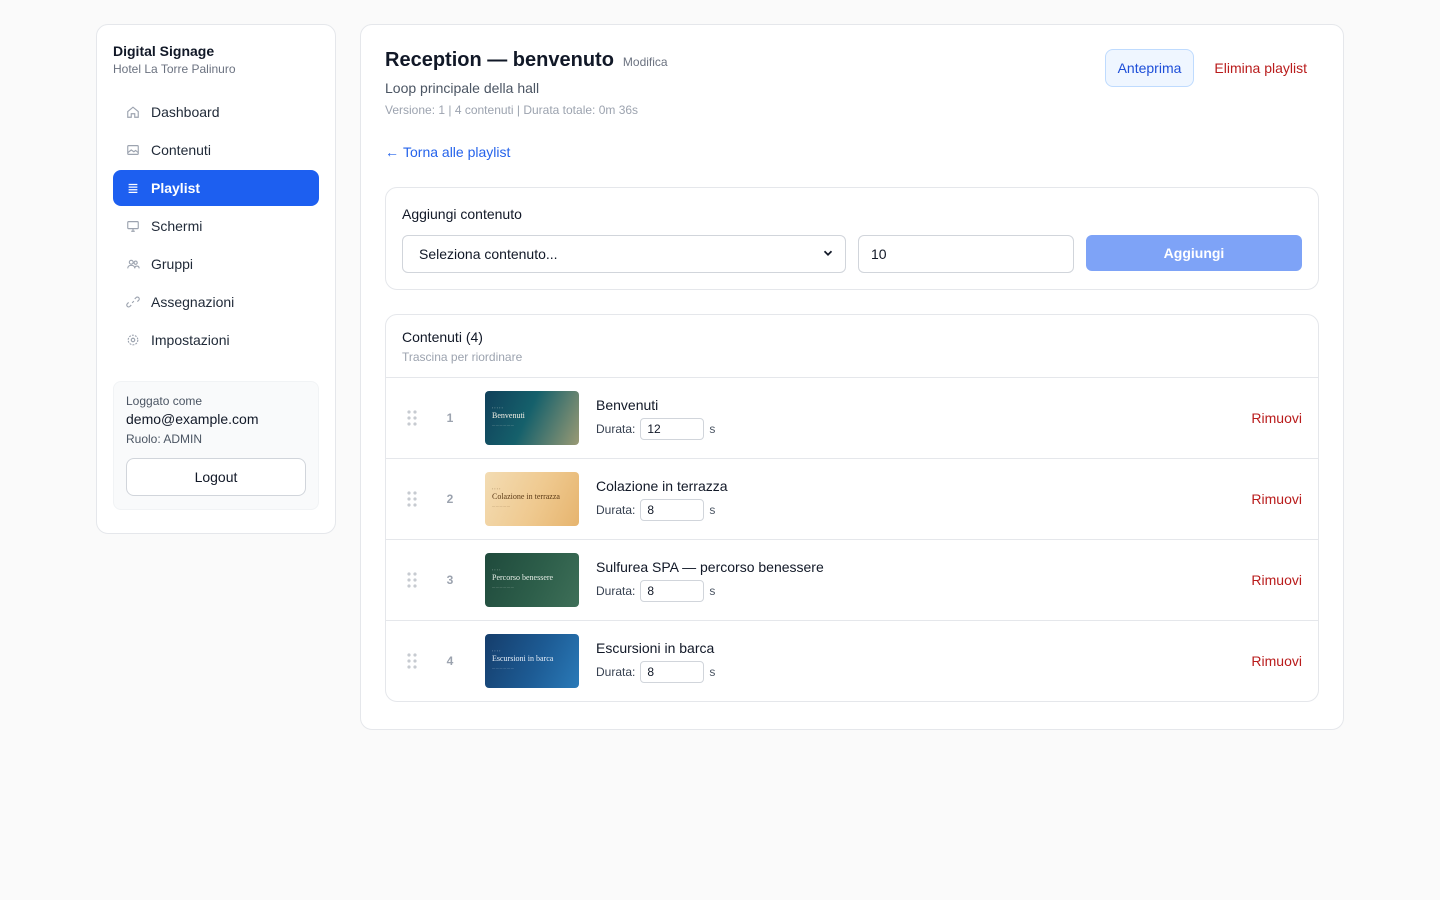 This screenshot has width=1440, height=900. What do you see at coordinates (133, 302) in the screenshot?
I see `link-icon` at bounding box center [133, 302].